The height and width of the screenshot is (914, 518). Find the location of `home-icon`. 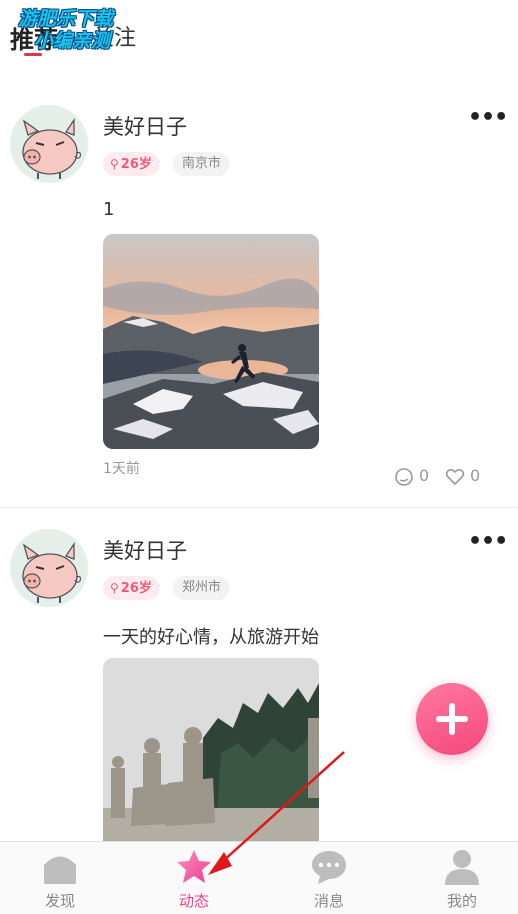

home-icon is located at coordinates (60, 870).